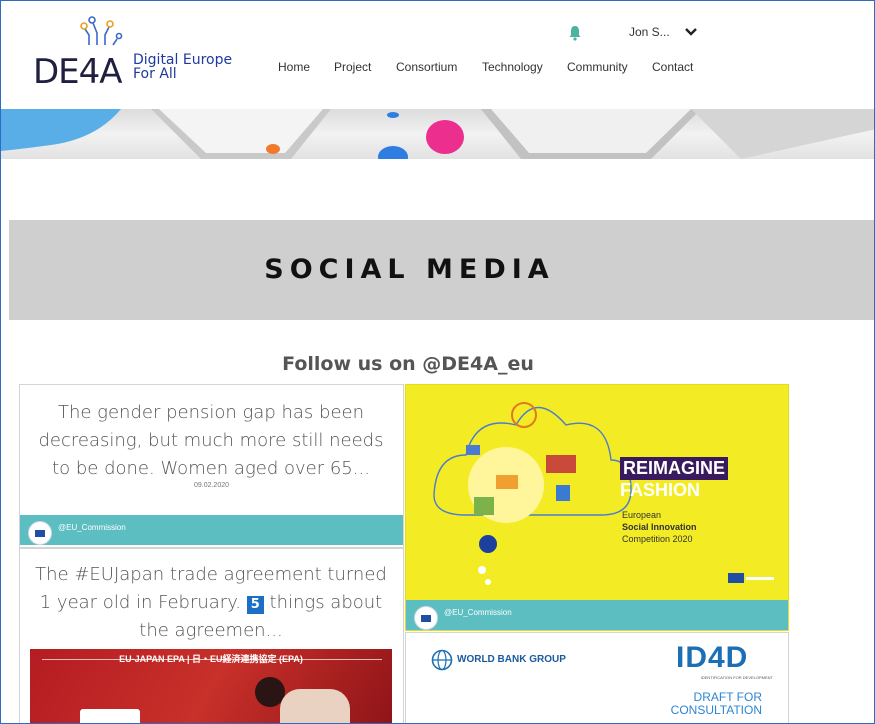  Describe the element at coordinates (442, 660) in the screenshot. I see `globe-icon` at that location.